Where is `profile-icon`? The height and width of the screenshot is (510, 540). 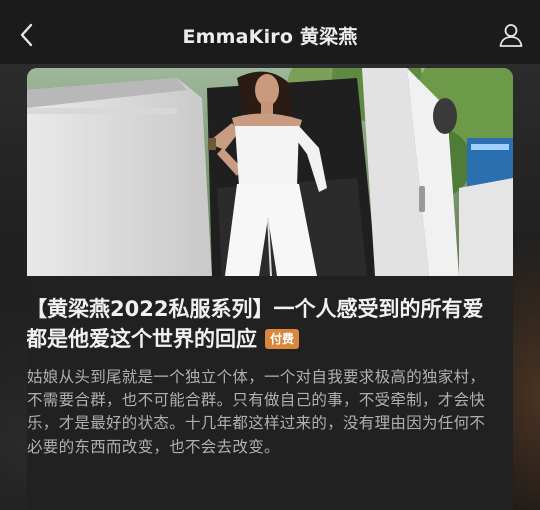 profile-icon is located at coordinates (511, 35).